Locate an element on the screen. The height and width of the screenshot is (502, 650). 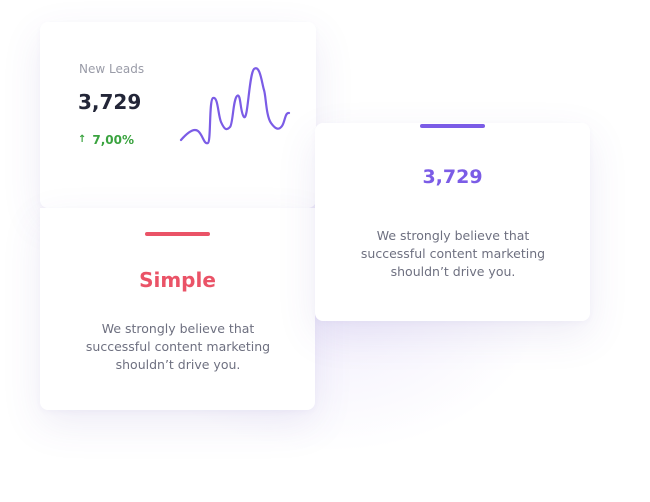
new-leads-value: 3,729 is located at coordinates (110, 102).